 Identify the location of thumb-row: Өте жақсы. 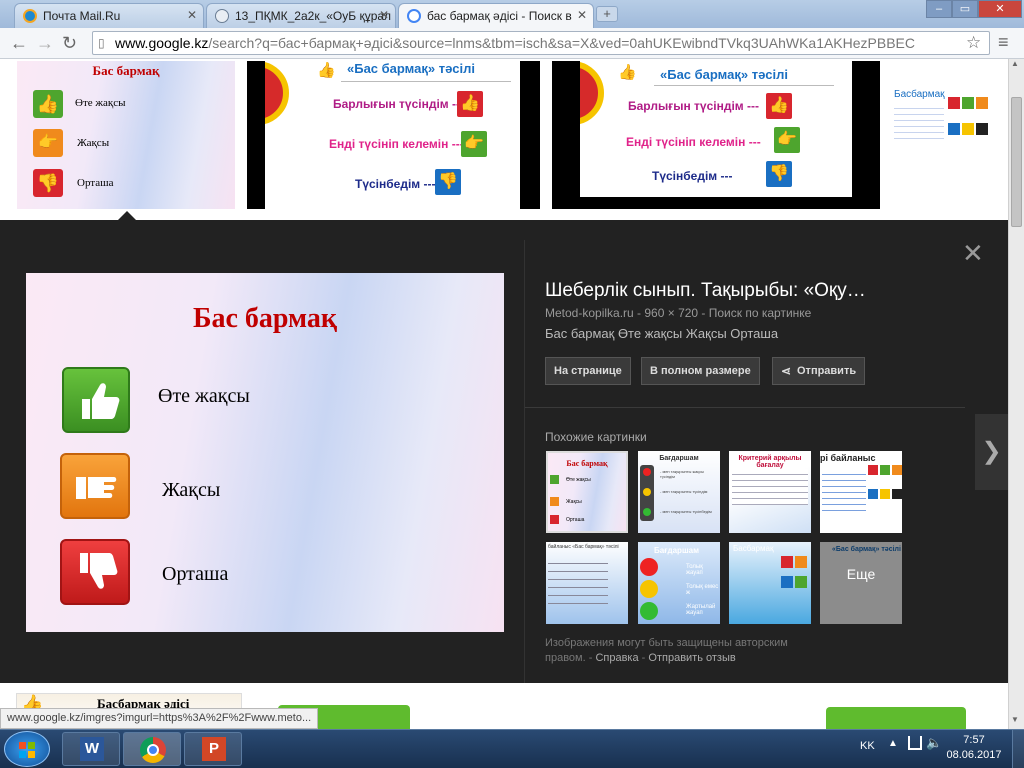
(100, 103).